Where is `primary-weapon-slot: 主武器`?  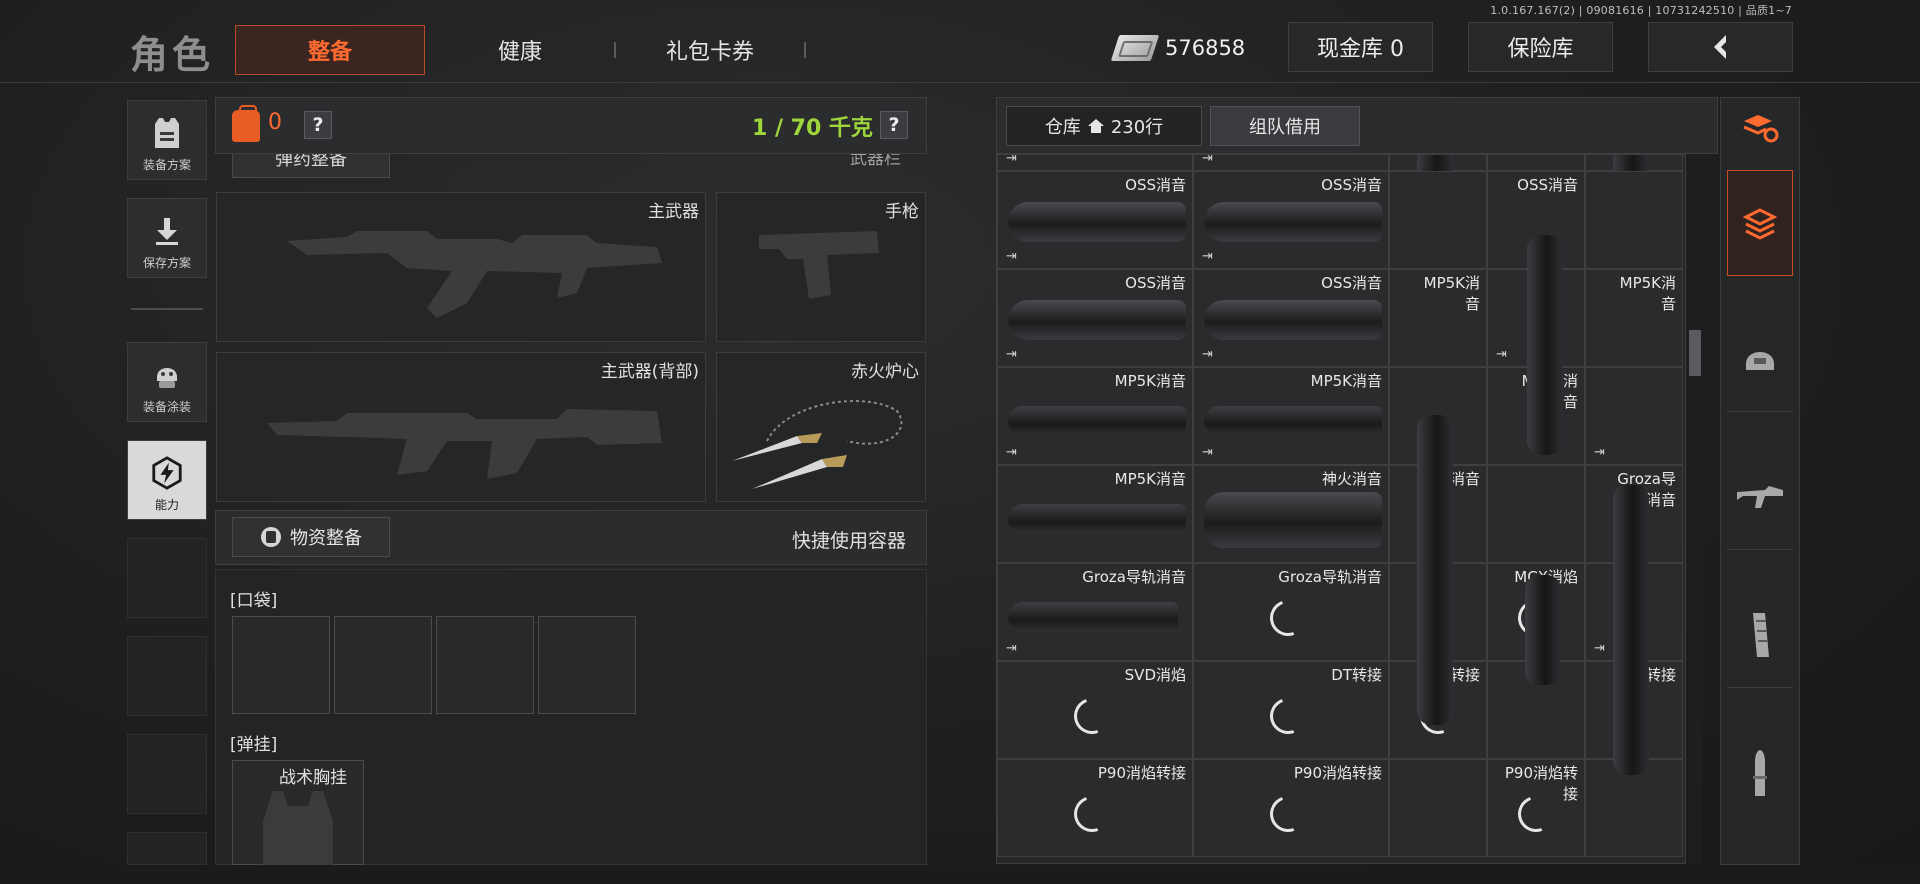 primary-weapon-slot: 主武器 is located at coordinates (461, 267).